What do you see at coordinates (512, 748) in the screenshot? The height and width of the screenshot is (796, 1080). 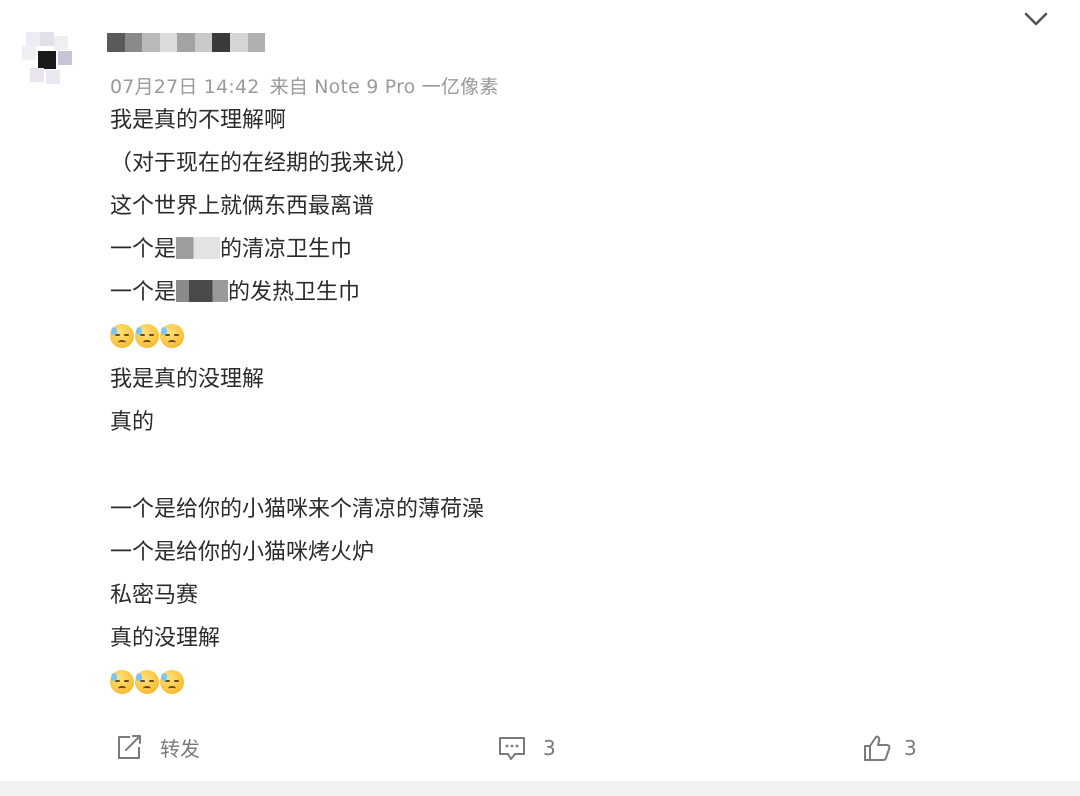 I see `comment-icon` at bounding box center [512, 748].